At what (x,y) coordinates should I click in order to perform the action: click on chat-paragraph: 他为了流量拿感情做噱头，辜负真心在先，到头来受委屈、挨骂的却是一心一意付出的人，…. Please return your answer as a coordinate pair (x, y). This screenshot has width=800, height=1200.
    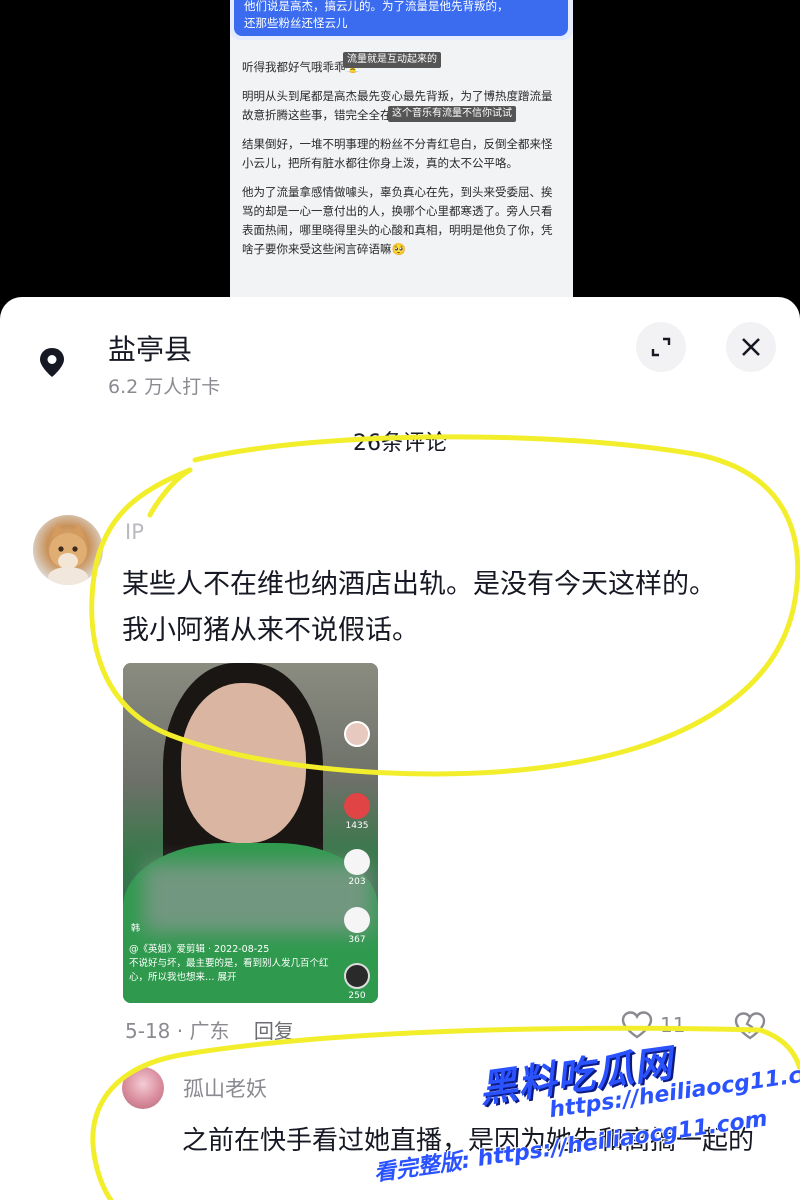
    Looking at the image, I should click on (397, 220).